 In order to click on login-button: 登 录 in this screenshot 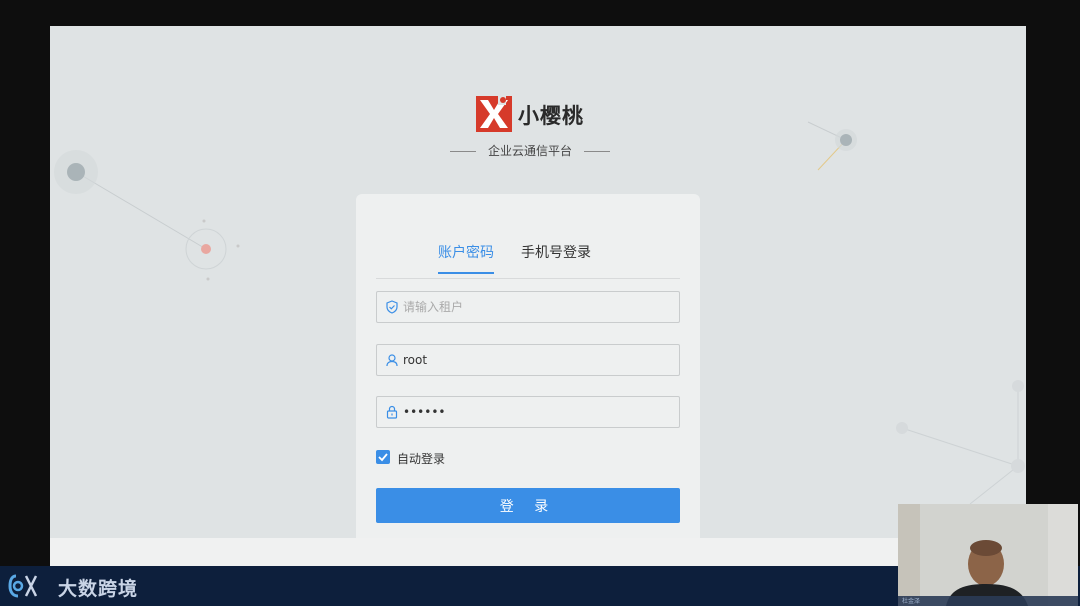, I will do `click(528, 505)`.